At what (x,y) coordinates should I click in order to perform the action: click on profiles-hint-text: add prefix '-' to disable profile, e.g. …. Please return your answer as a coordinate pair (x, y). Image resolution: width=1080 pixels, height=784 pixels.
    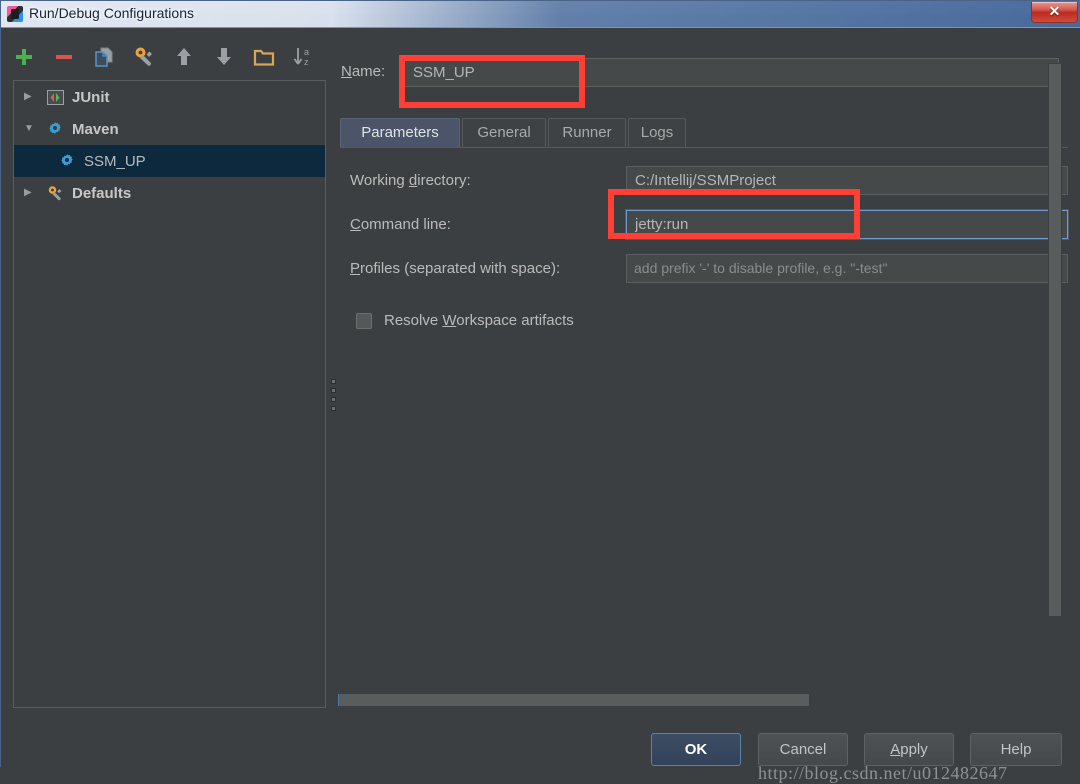
    Looking at the image, I should click on (761, 268).